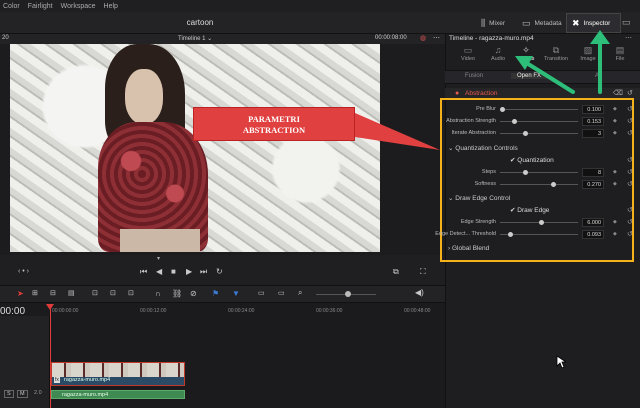 This screenshot has width=640, height=408. I want to click on mixer-label: Mixer, so click(497, 23).